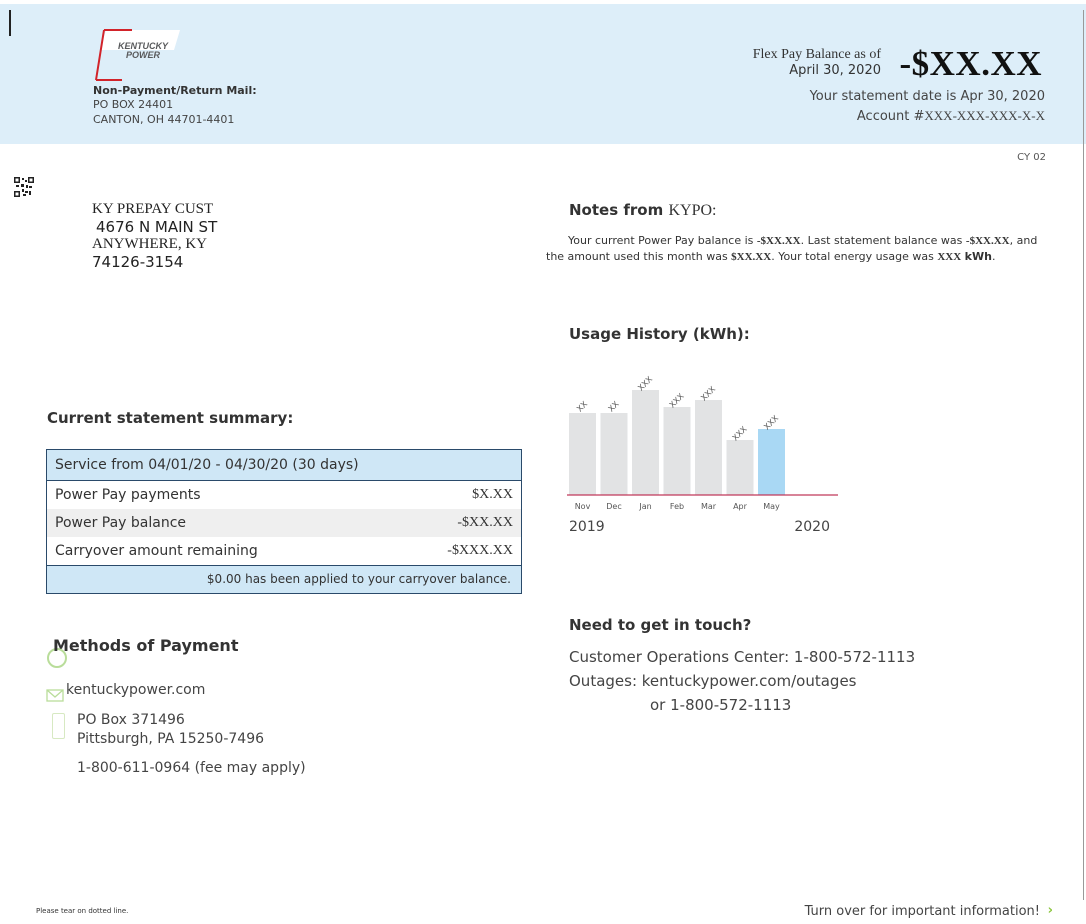 This screenshot has width=1086, height=924. I want to click on contact-outages-phone: or 1-800-572-1113, so click(721, 705).